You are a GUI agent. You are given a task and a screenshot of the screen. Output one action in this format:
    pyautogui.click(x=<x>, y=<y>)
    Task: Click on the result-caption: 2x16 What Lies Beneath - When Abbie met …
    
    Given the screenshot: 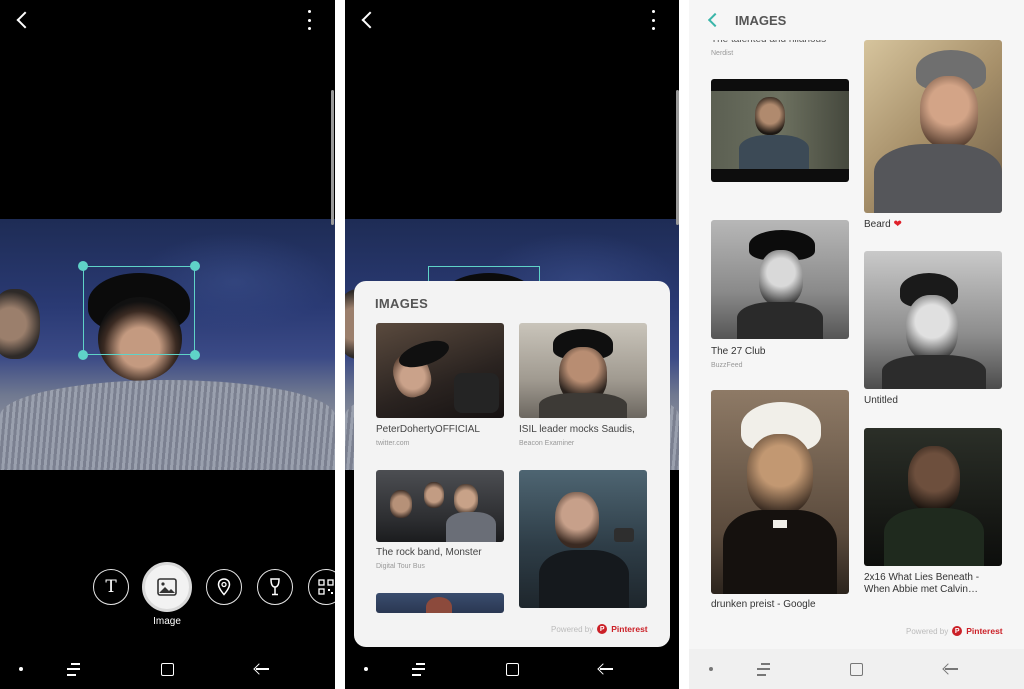 What is the action you would take?
    pyautogui.click(x=921, y=584)
    